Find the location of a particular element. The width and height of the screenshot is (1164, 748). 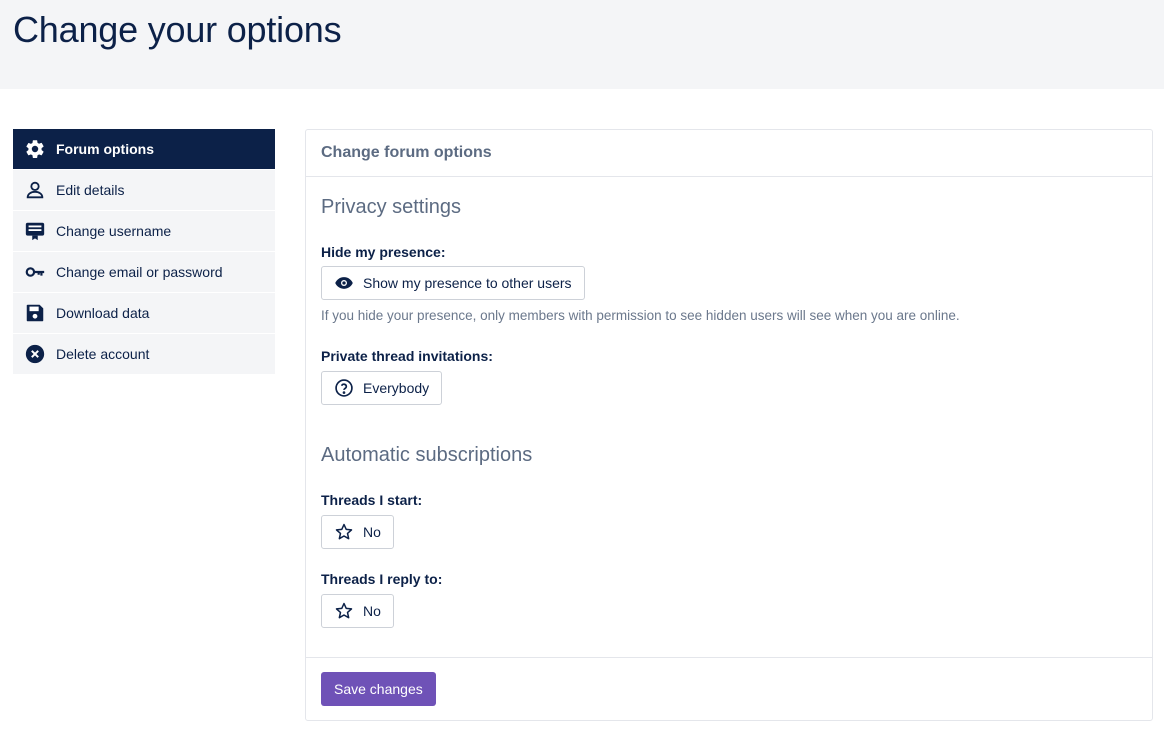

sidebar-item-edit-details: Edit details is located at coordinates (144, 190).